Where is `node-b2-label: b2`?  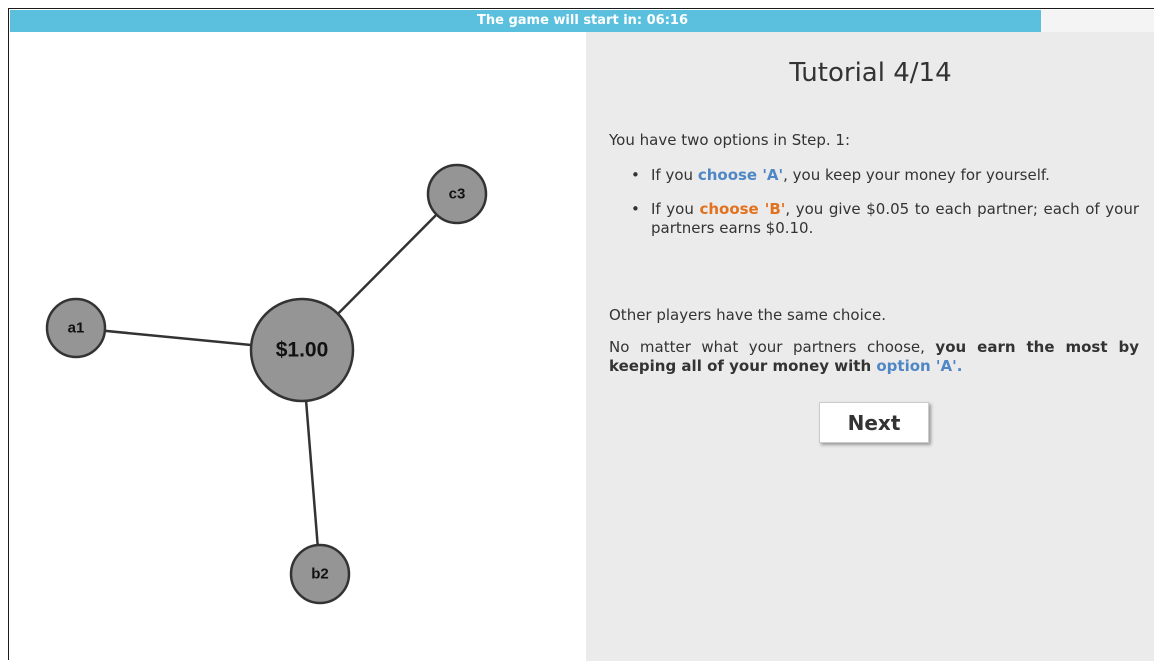
node-b2-label: b2 is located at coordinates (320, 574).